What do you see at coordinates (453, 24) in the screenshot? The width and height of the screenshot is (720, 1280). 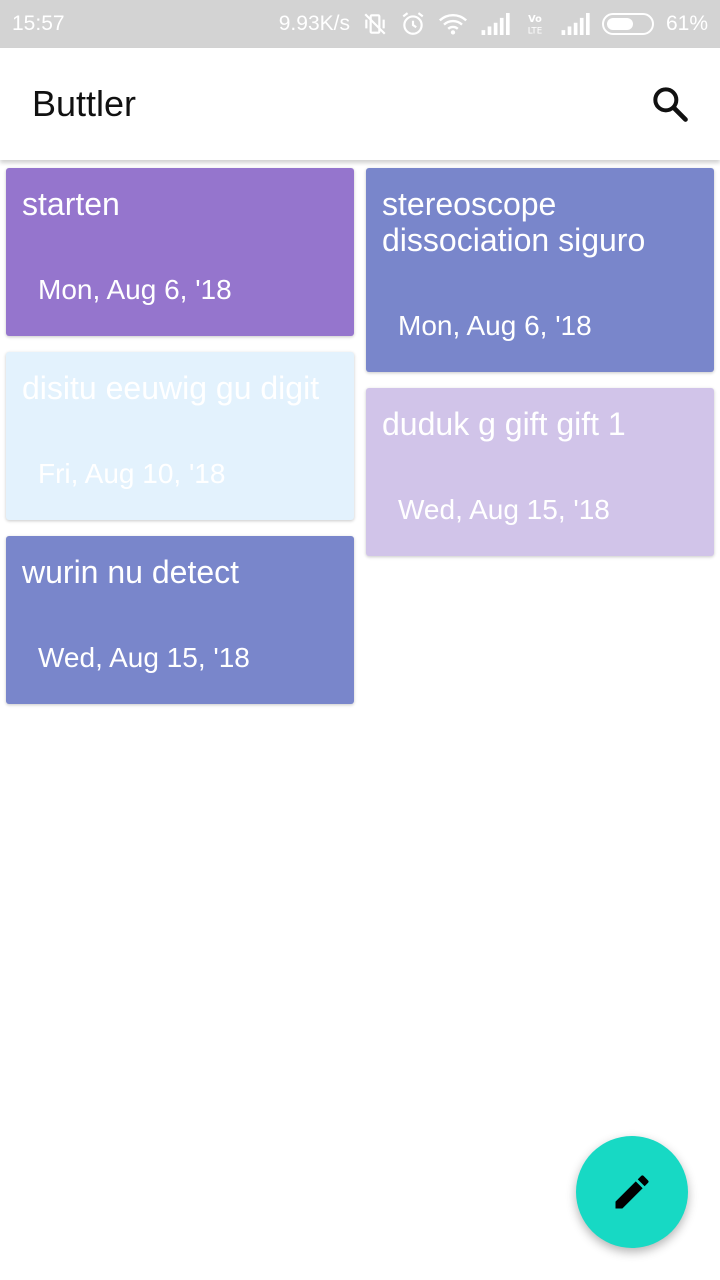 I see `wifi-icon` at bounding box center [453, 24].